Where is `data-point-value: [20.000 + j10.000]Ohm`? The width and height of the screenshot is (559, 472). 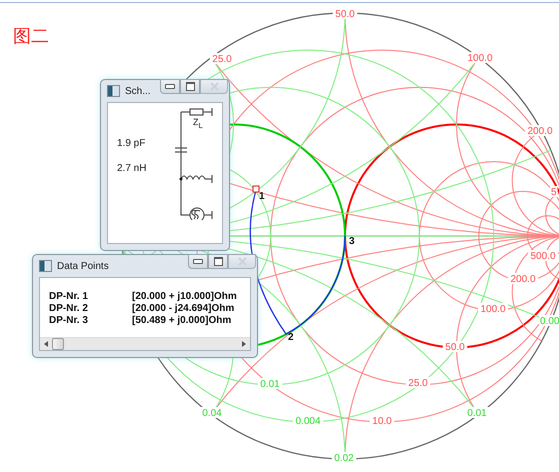 data-point-value: [20.000 + j10.000]Ohm is located at coordinates (184, 297).